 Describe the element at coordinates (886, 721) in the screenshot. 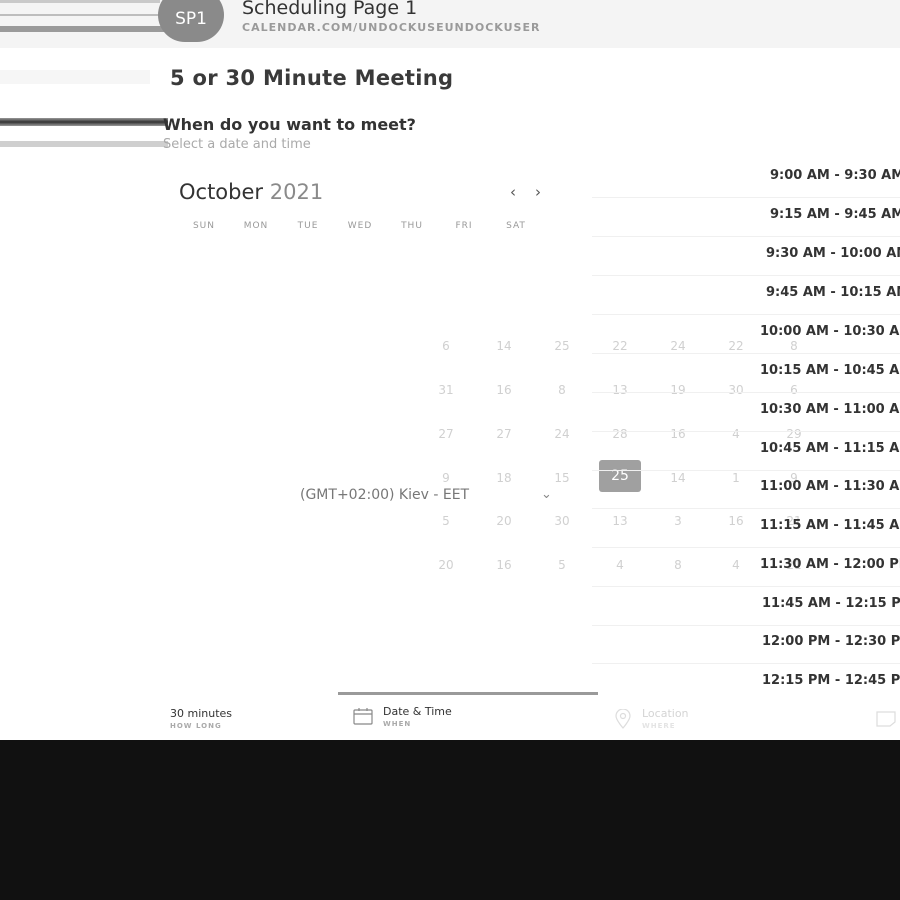

I see `note-icon` at that location.